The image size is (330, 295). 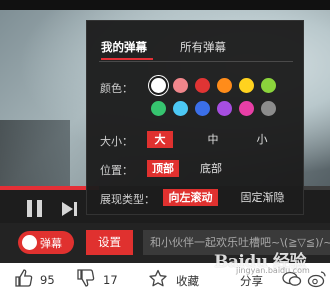 What do you see at coordinates (116, 141) in the screenshot?
I see `size-label: 大小：` at bounding box center [116, 141].